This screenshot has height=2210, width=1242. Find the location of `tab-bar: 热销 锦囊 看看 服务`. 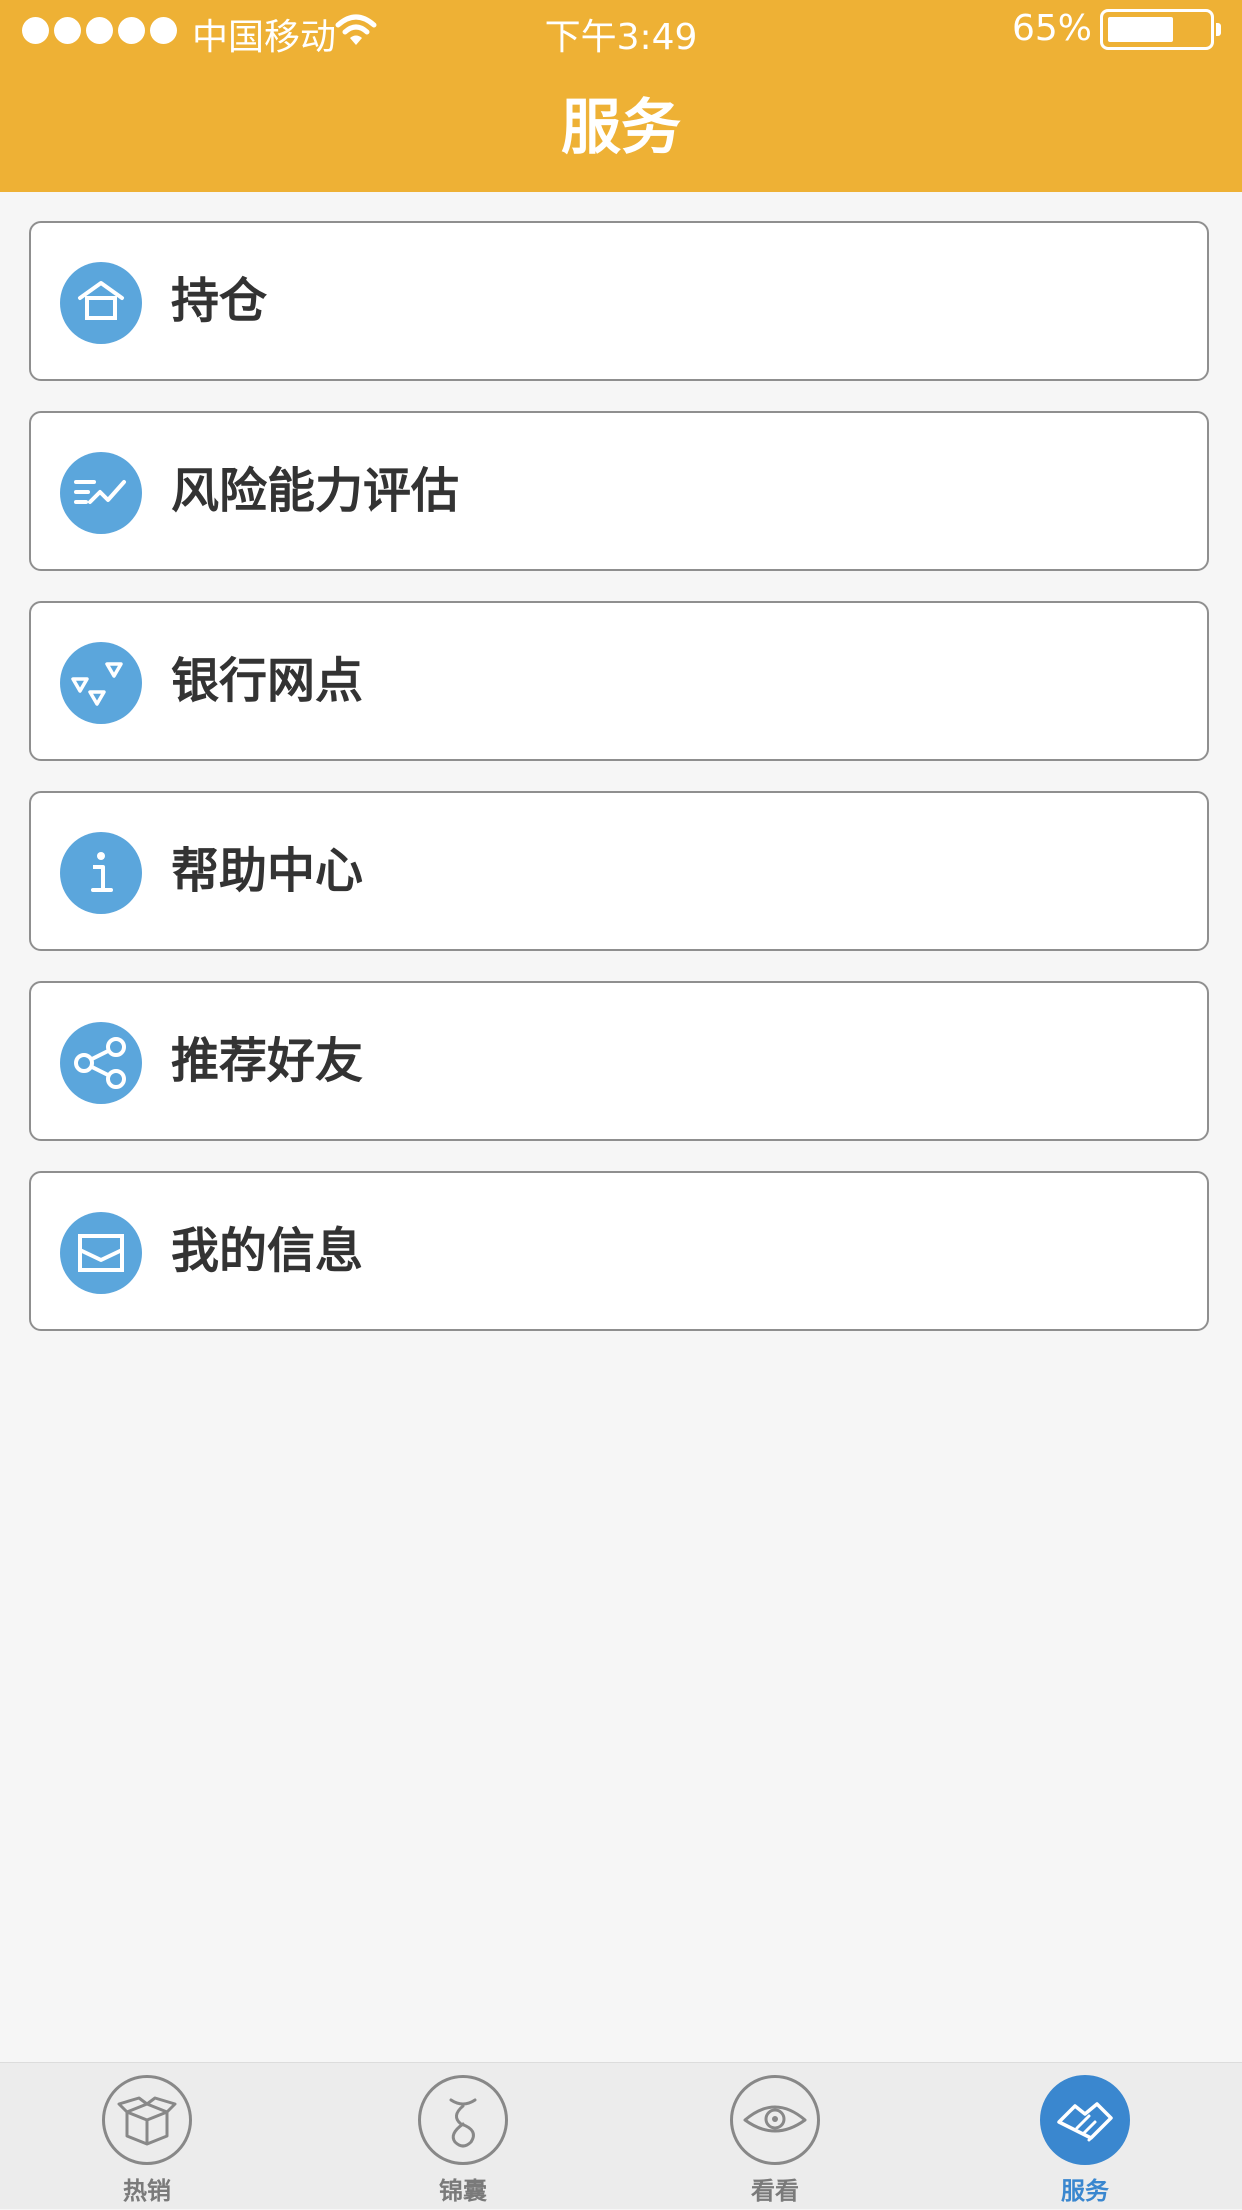

tab-bar: 热销 锦囊 看看 服务 is located at coordinates (621, 2135).